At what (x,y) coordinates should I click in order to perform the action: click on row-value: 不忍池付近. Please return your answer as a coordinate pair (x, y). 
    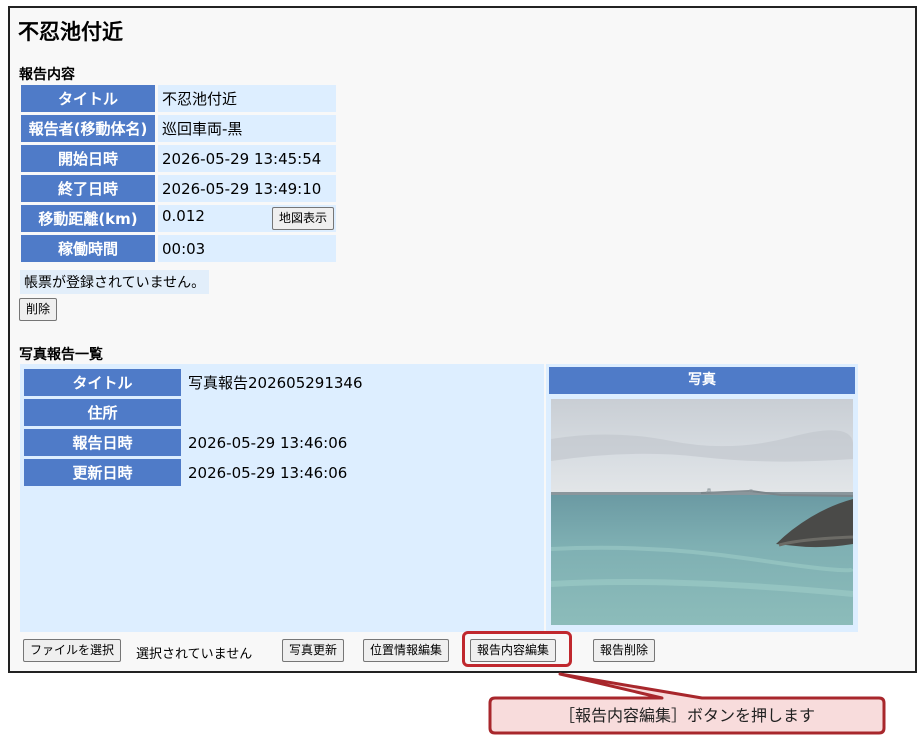
    Looking at the image, I should click on (247, 98).